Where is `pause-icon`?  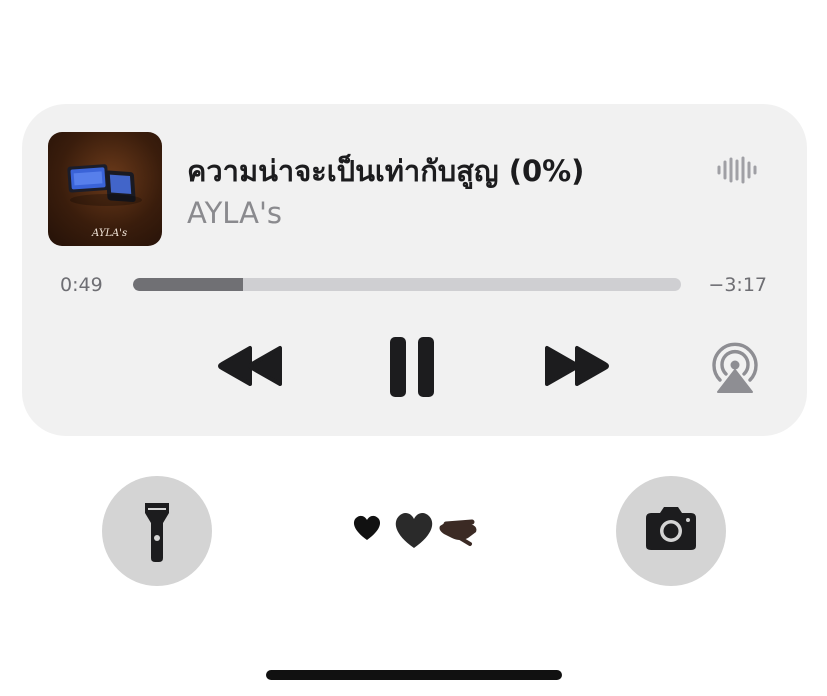 pause-icon is located at coordinates (412, 367).